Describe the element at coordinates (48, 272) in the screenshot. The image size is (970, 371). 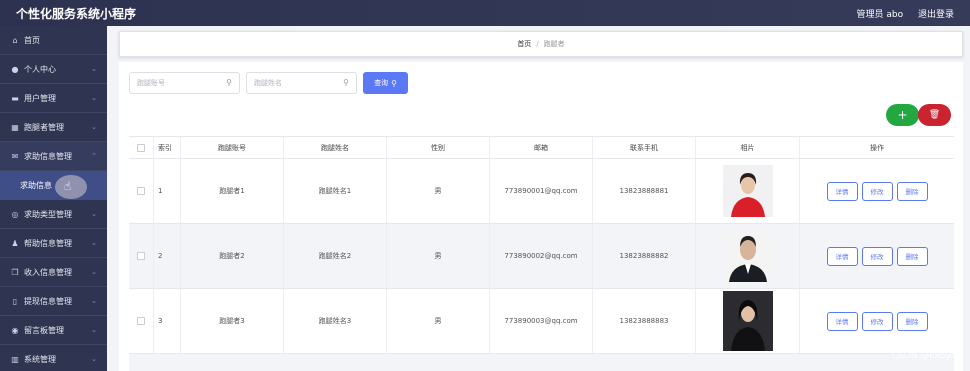
I see `sidebar-item-label: 收入信息管理` at that location.